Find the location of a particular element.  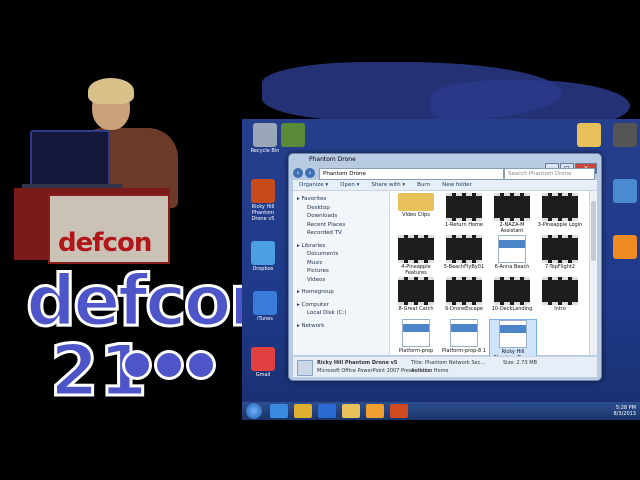

nav-item: Music is located at coordinates (341, 263).